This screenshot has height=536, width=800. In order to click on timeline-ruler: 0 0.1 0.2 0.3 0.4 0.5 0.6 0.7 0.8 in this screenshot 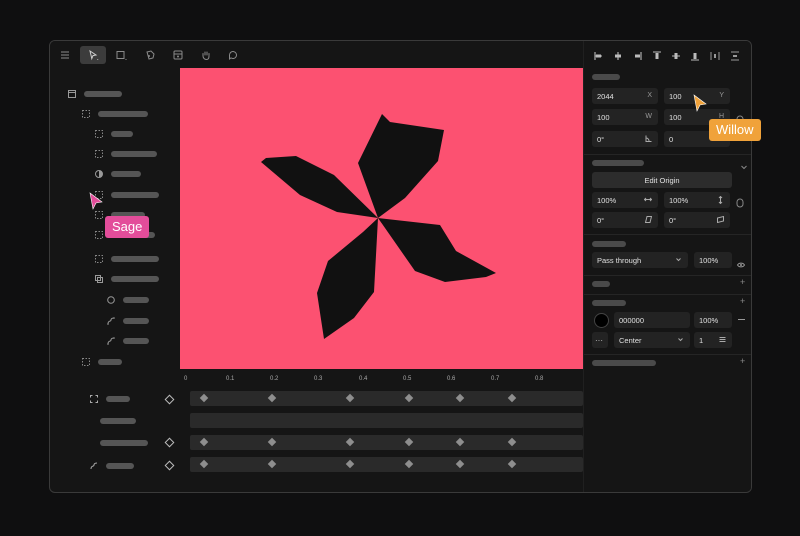, I will do `click(381, 379)`.